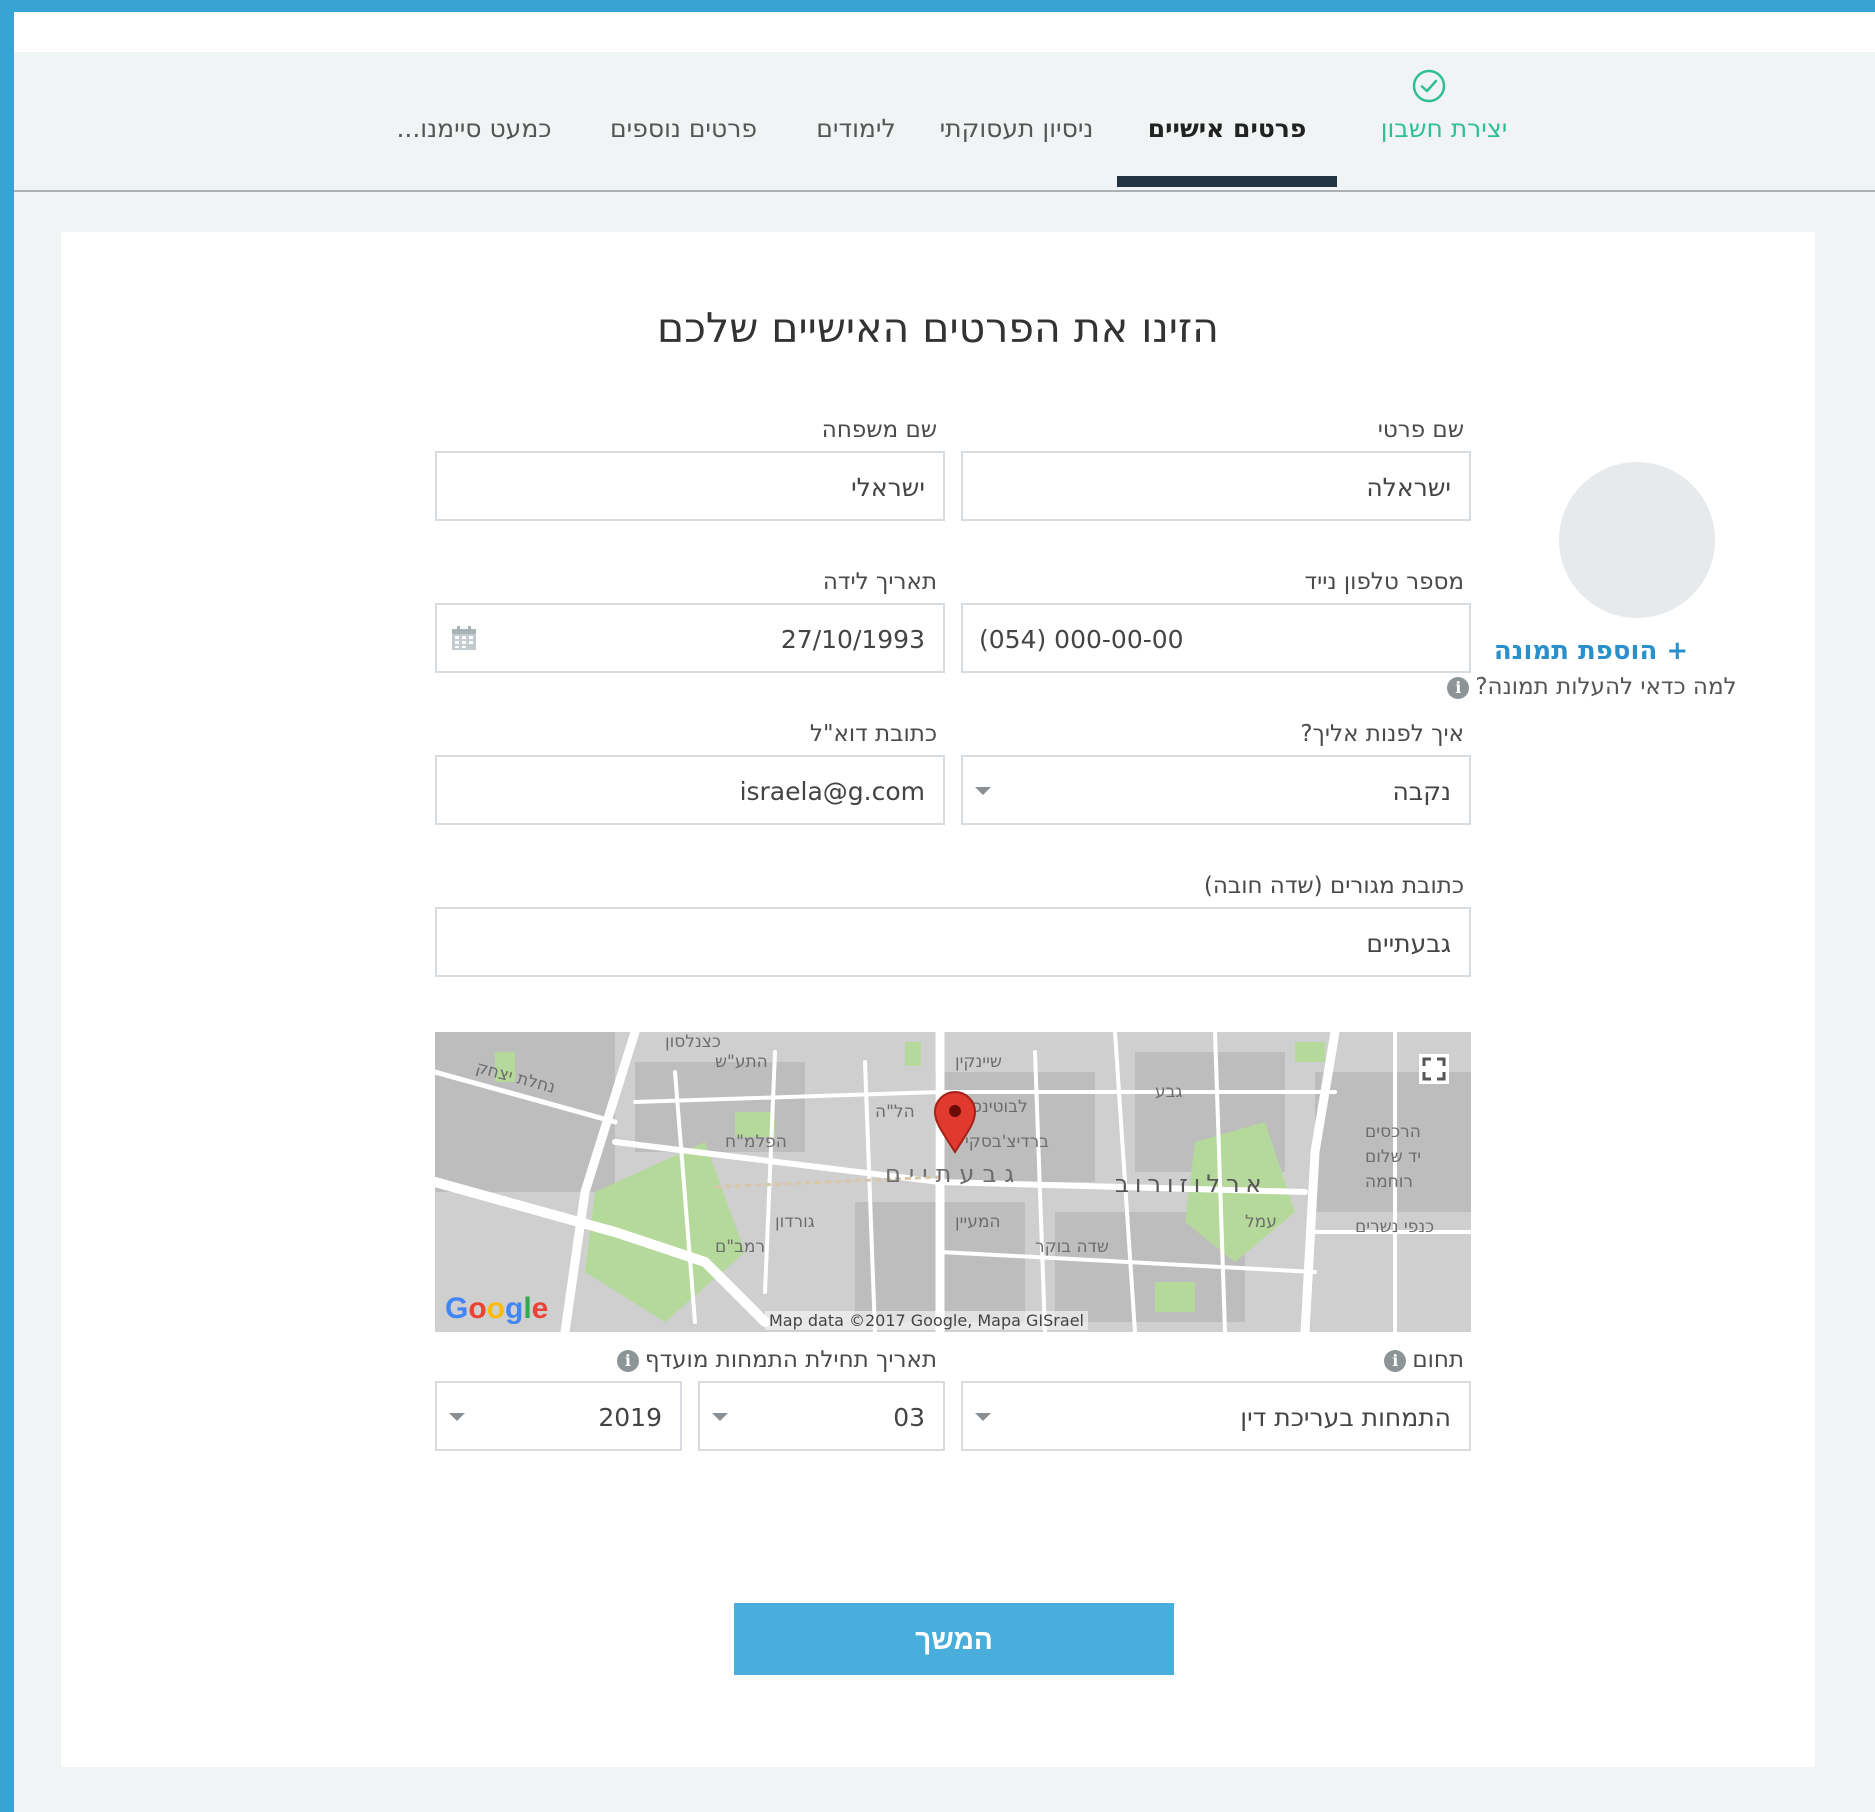  What do you see at coordinates (954, 1639) in the screenshot?
I see `continue-button: המשך` at bounding box center [954, 1639].